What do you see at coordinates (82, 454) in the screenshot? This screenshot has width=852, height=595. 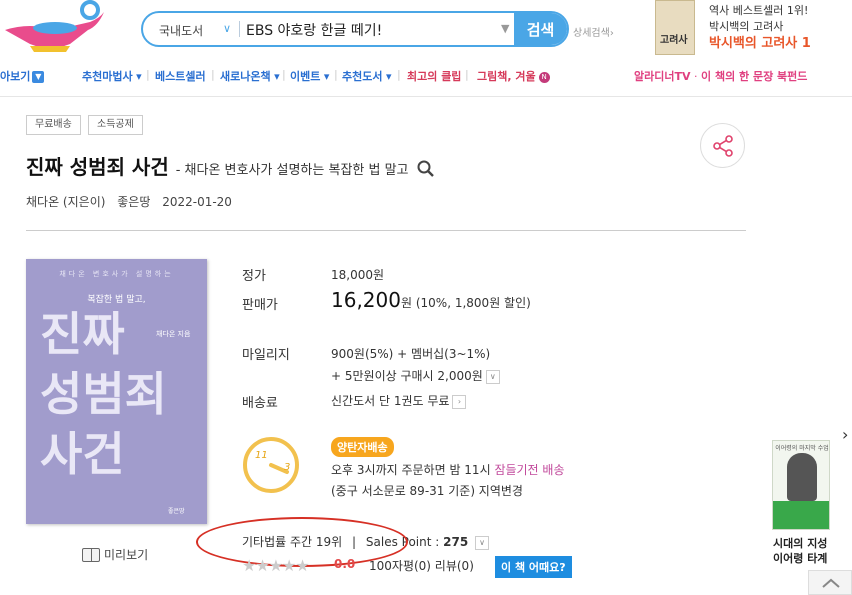 I see `cover-title-3: 사건` at bounding box center [82, 454].